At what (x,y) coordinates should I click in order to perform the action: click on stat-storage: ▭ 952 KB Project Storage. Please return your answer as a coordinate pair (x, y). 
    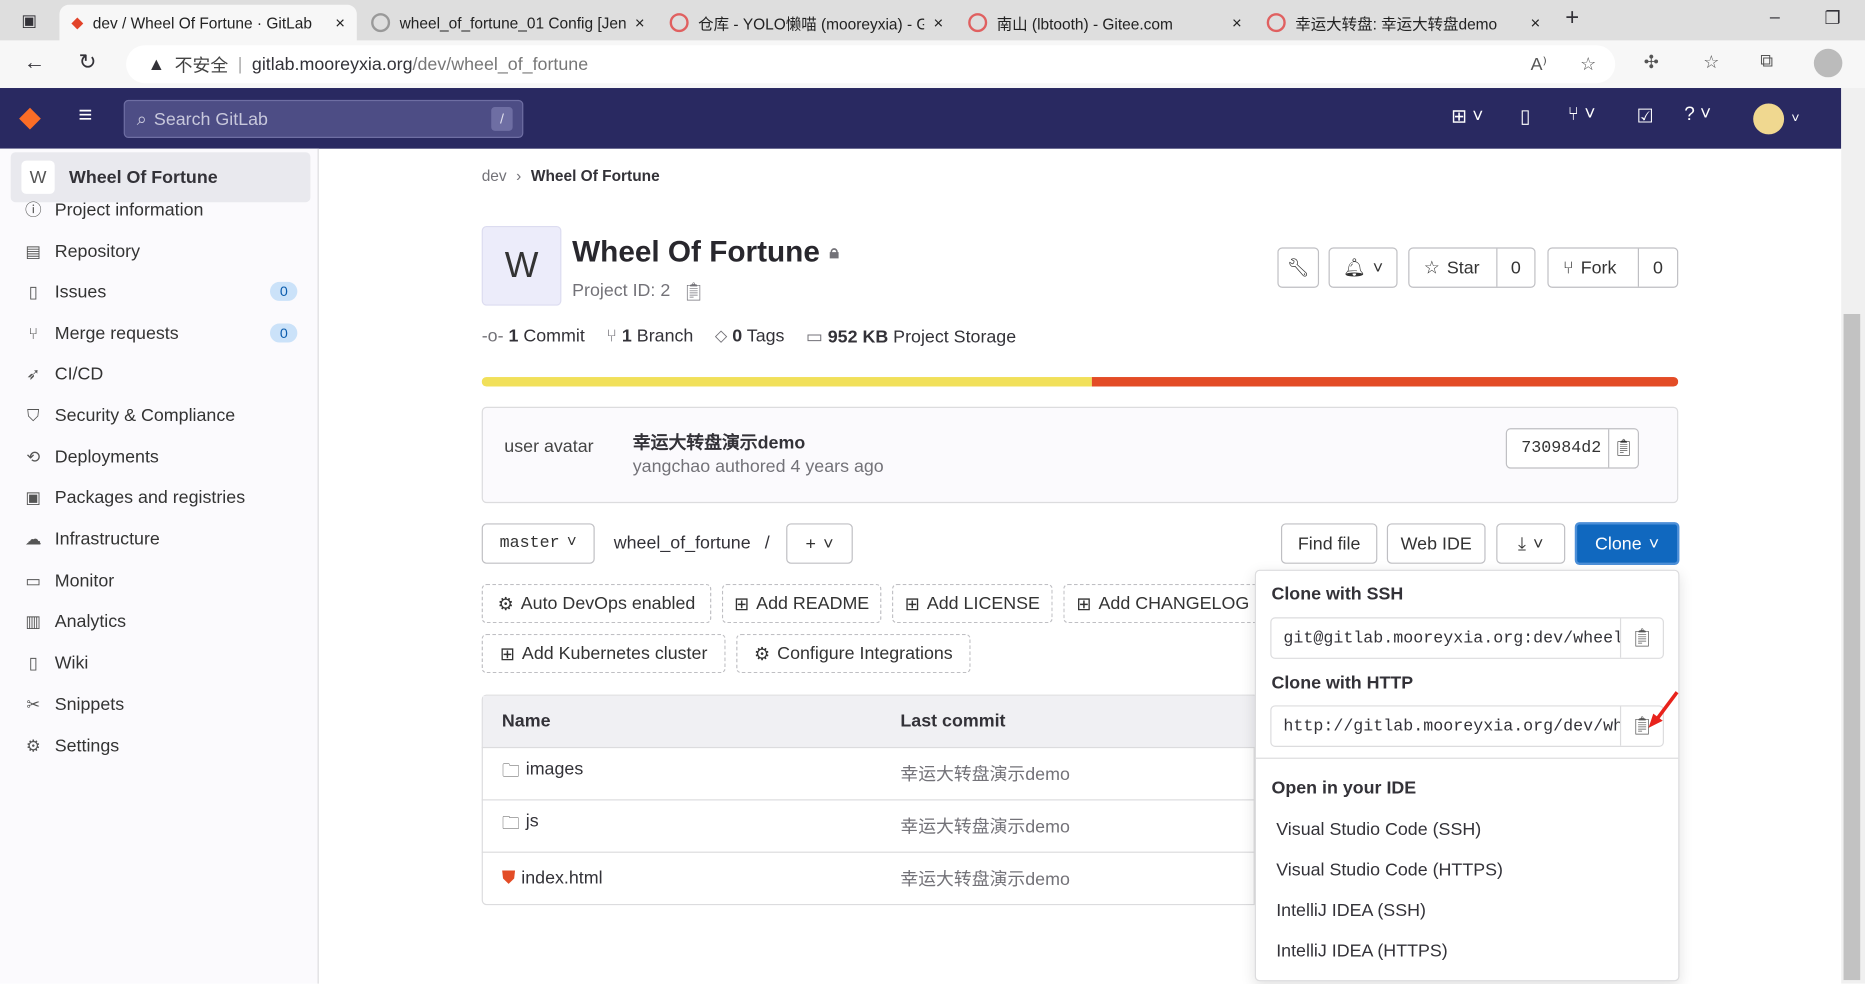
    Looking at the image, I should click on (911, 336).